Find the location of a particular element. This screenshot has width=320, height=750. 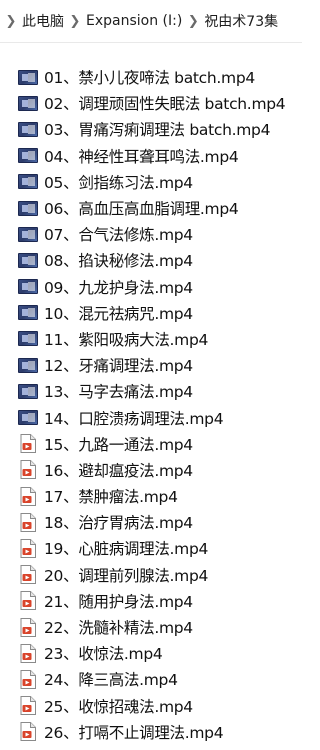

file-row: 11、紫阳吸病大法.mp4 is located at coordinates (151, 339).